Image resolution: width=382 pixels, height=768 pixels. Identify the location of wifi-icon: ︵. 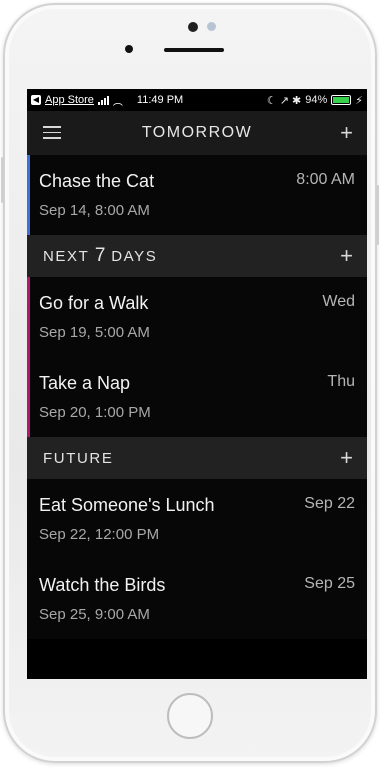
(117, 102).